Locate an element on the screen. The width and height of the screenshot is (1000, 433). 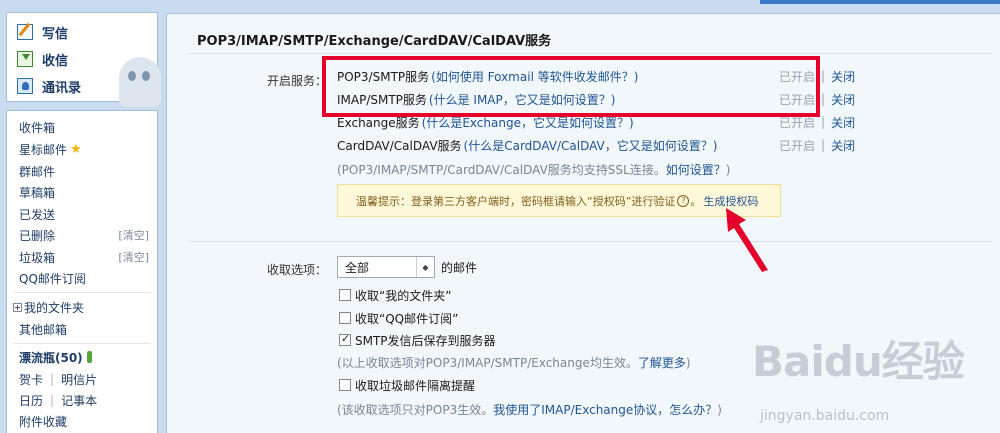
auth-code-tip: 温馨提示：登录第三方客户端时，密码框请输入“授权码”进行验证 ?。生成授权码 is located at coordinates (559, 200).